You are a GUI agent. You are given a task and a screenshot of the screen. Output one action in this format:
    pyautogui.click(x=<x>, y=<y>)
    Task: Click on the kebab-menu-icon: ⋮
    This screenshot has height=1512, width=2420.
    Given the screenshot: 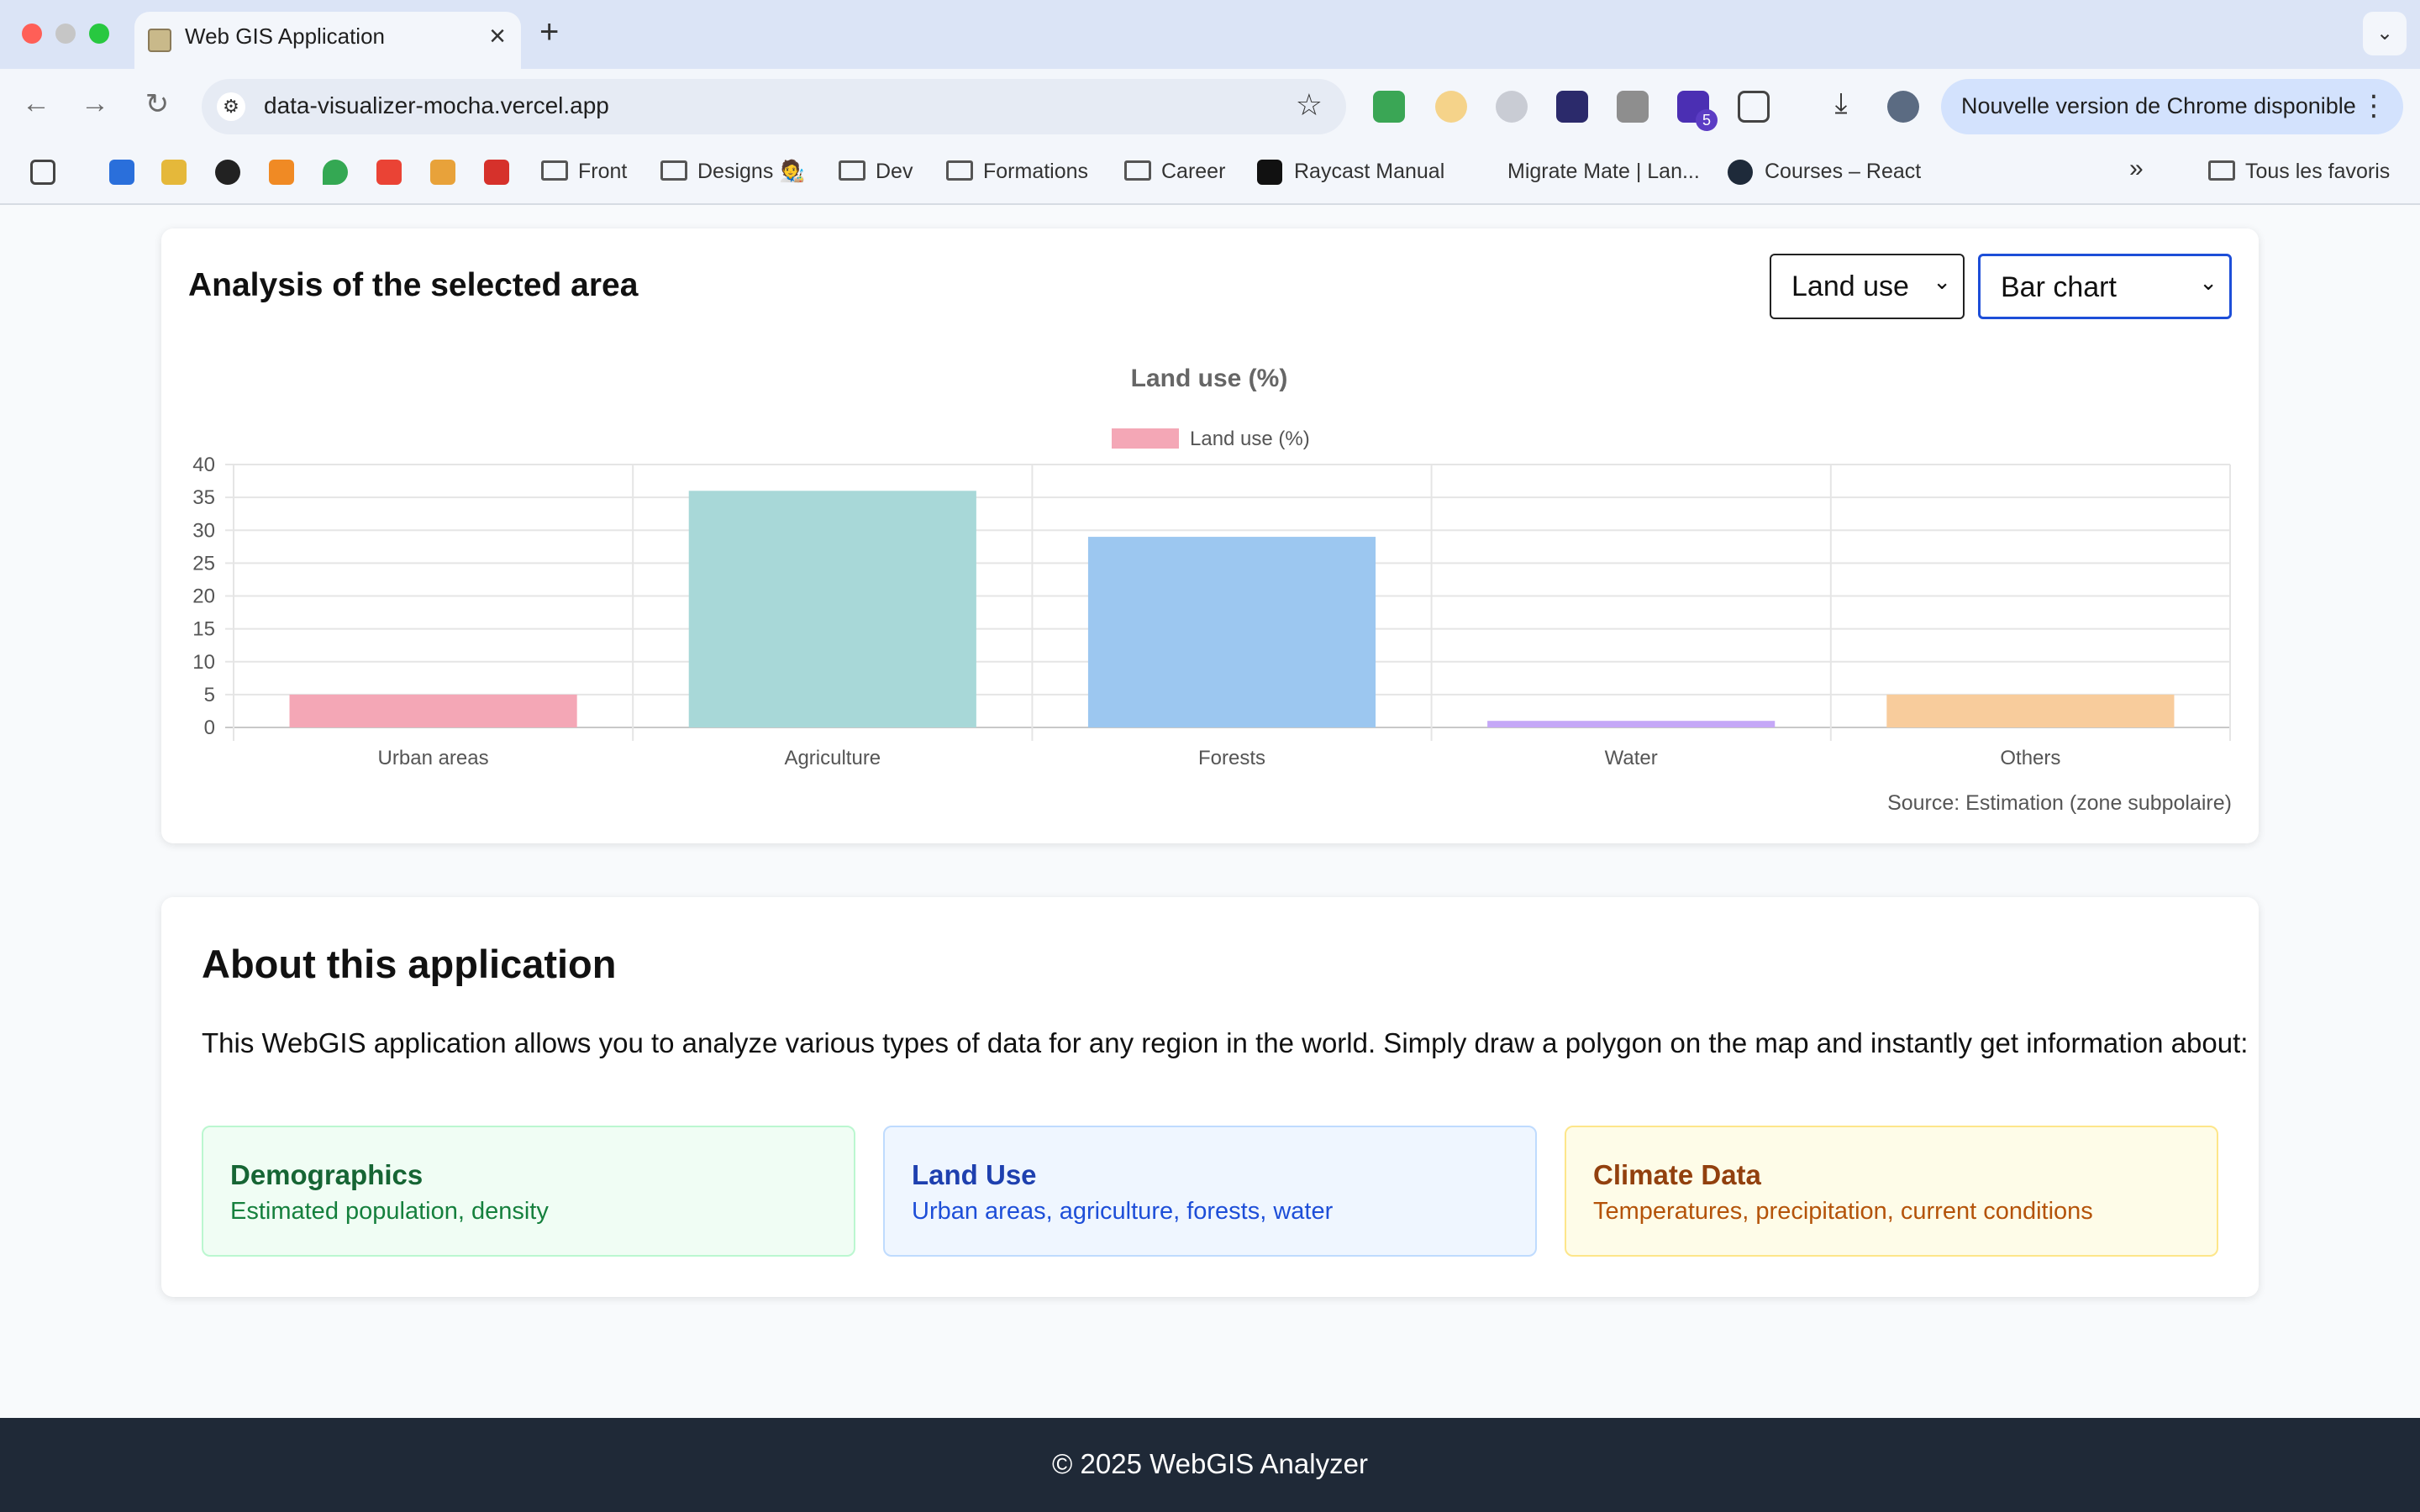 What is the action you would take?
    pyautogui.click(x=2374, y=106)
    